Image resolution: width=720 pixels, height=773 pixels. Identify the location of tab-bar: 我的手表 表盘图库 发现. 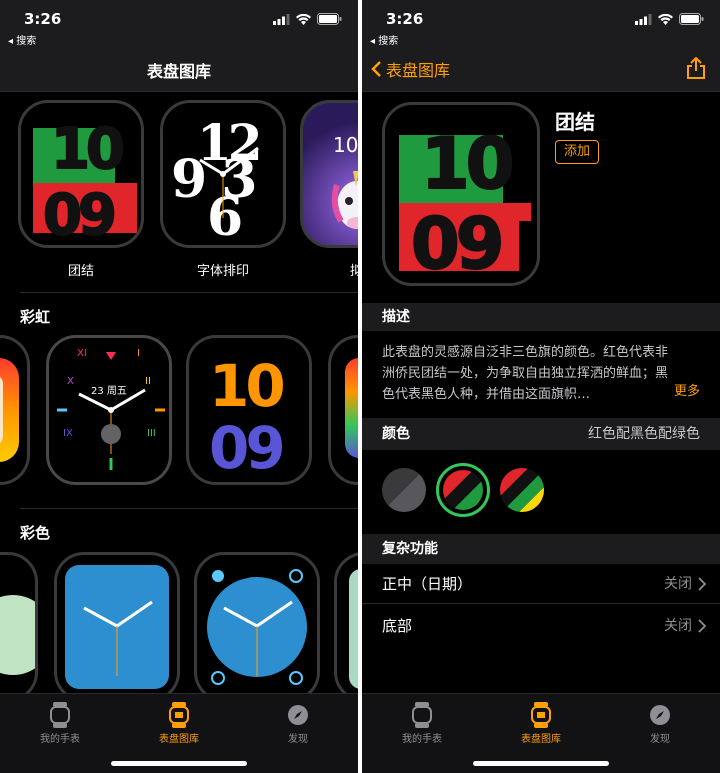
(179, 733).